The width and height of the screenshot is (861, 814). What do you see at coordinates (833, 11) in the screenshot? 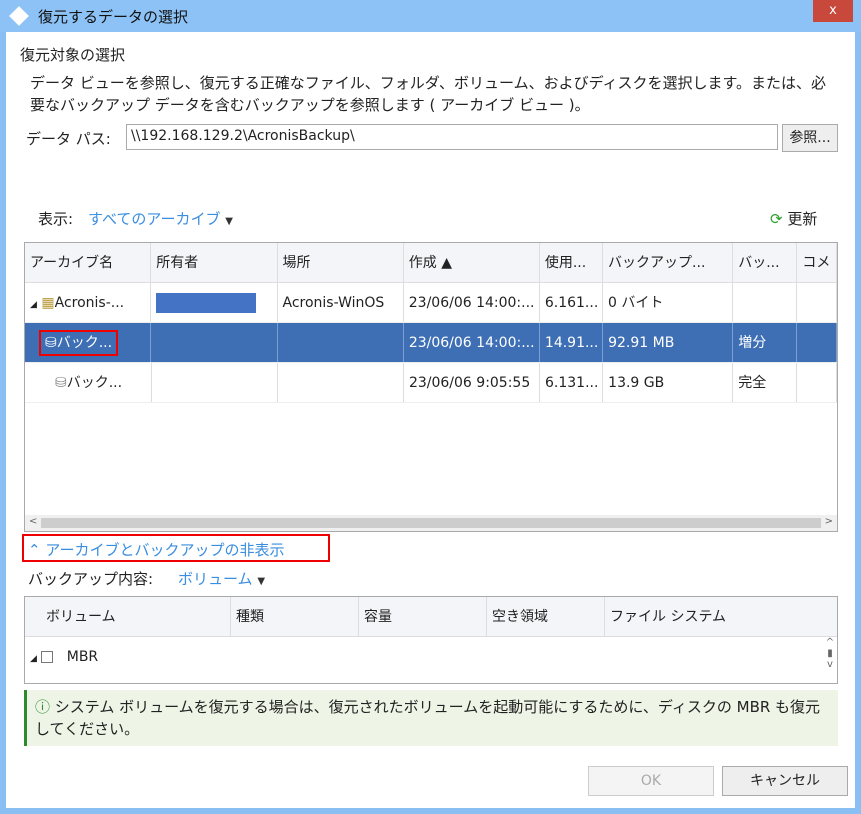
I see `close-button: x` at bounding box center [833, 11].